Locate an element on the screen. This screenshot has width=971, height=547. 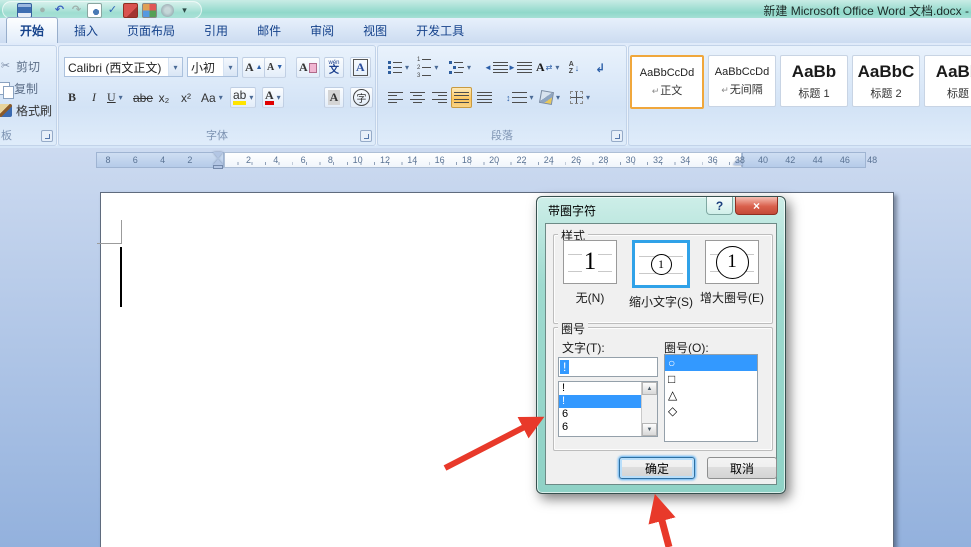
left-indent-marker is located at coordinates (218, 167).